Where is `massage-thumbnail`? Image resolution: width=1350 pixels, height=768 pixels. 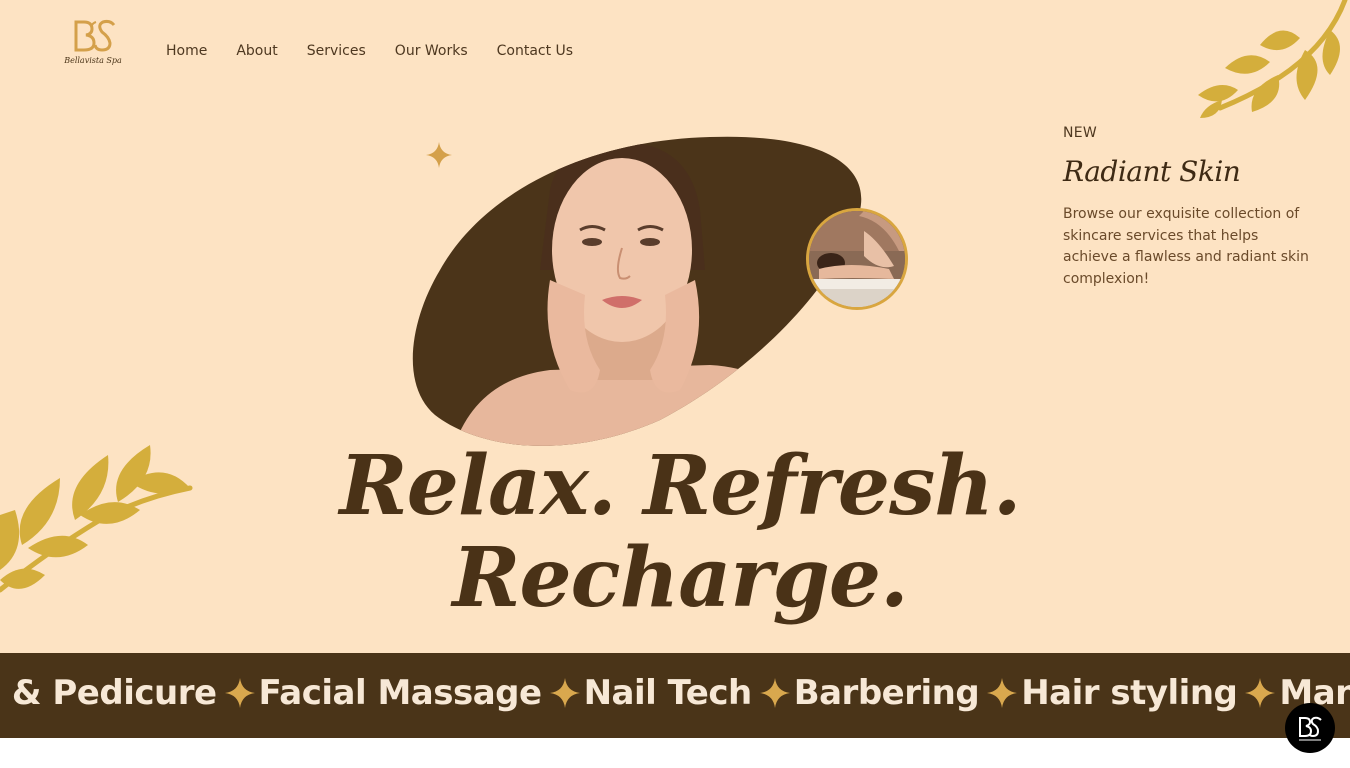 massage-thumbnail is located at coordinates (857, 259).